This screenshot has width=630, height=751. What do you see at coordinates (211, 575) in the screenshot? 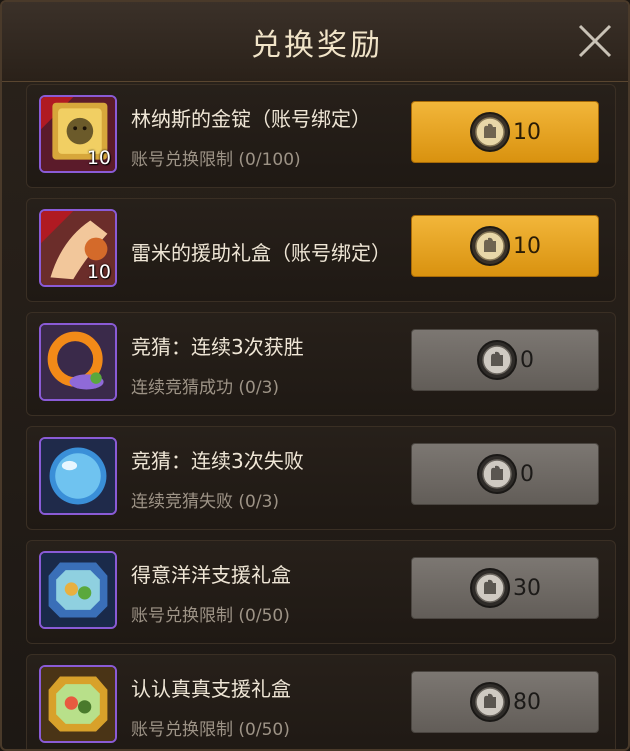
I see `reward-name: 得意洋洋支援礼盒` at bounding box center [211, 575].